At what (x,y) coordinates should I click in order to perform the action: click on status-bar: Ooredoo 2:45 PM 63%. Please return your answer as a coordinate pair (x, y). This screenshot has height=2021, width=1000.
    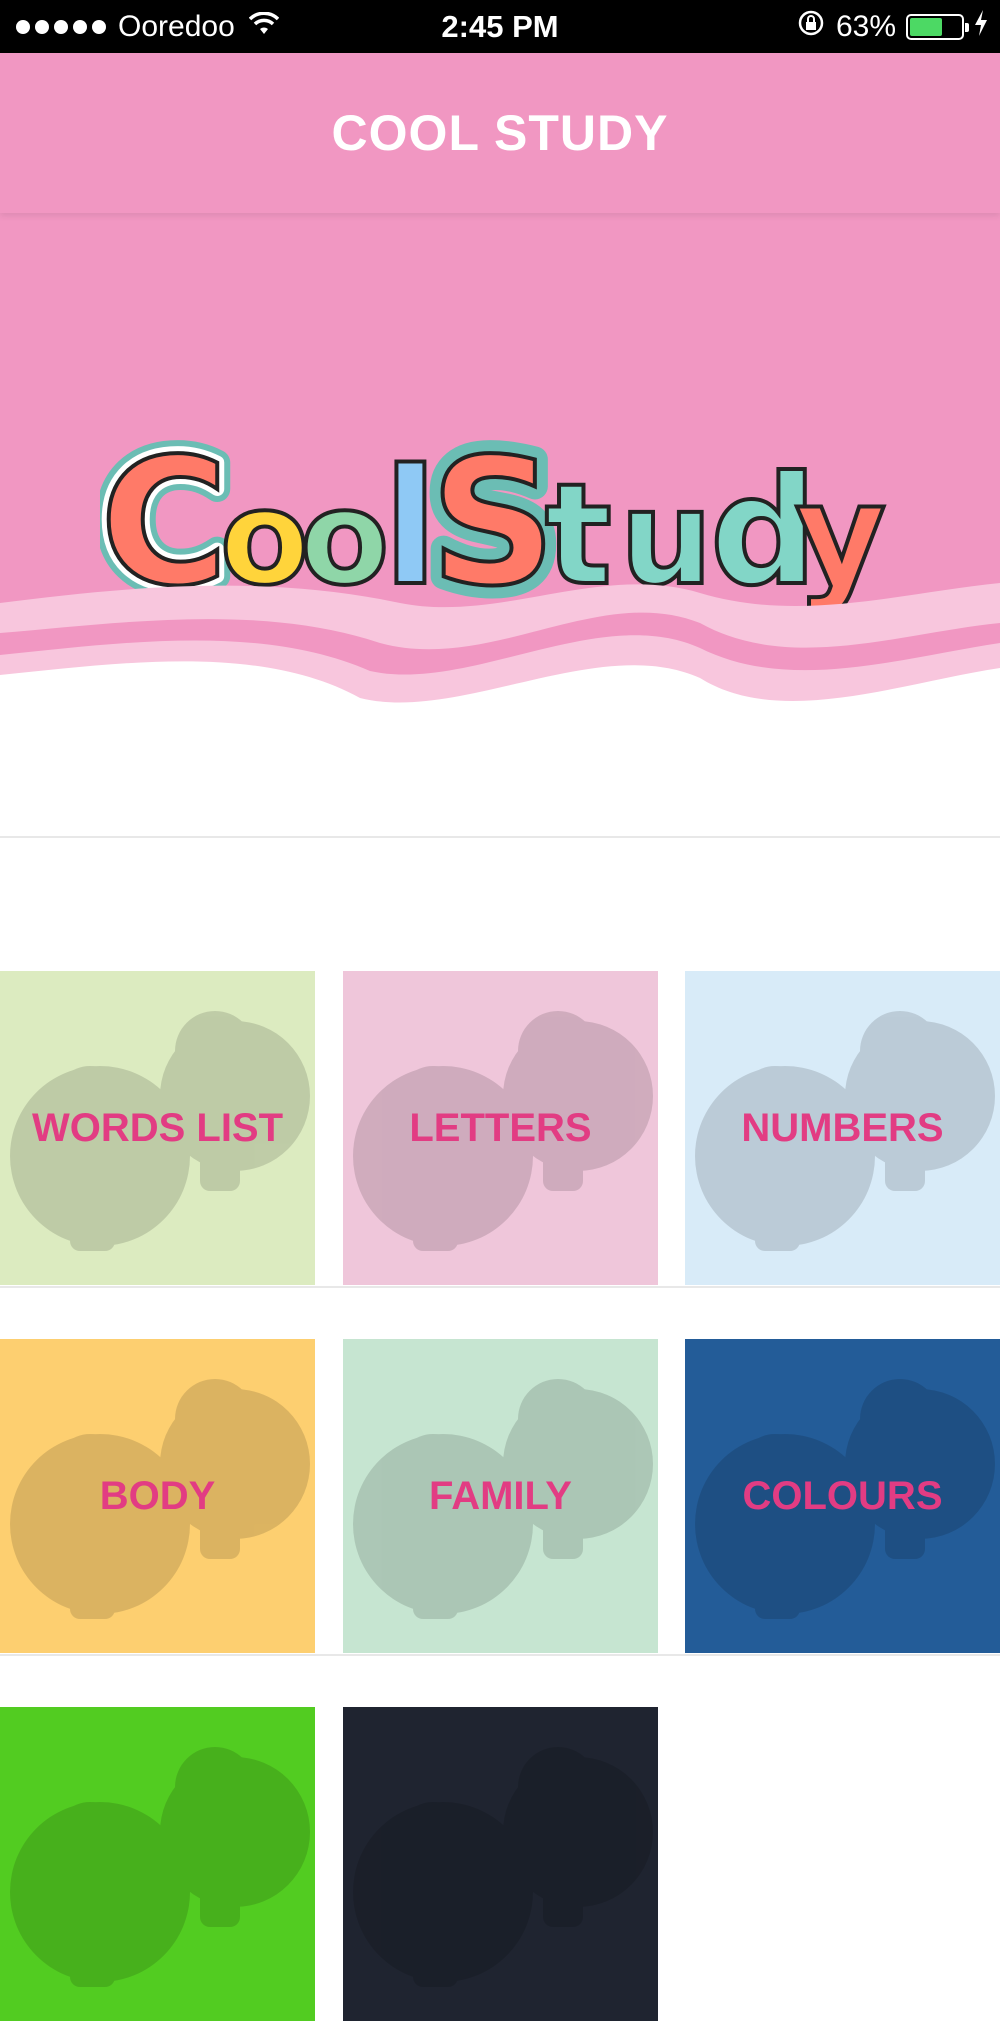
    Looking at the image, I should click on (500, 26).